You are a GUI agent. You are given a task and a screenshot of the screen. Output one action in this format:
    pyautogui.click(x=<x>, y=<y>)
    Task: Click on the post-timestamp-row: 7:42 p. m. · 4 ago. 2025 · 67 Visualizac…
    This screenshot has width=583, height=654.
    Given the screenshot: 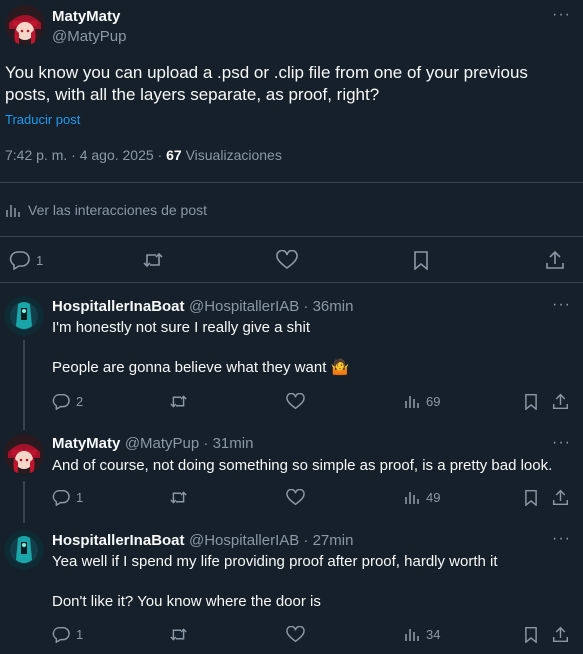 What is the action you would take?
    pyautogui.click(x=143, y=155)
    